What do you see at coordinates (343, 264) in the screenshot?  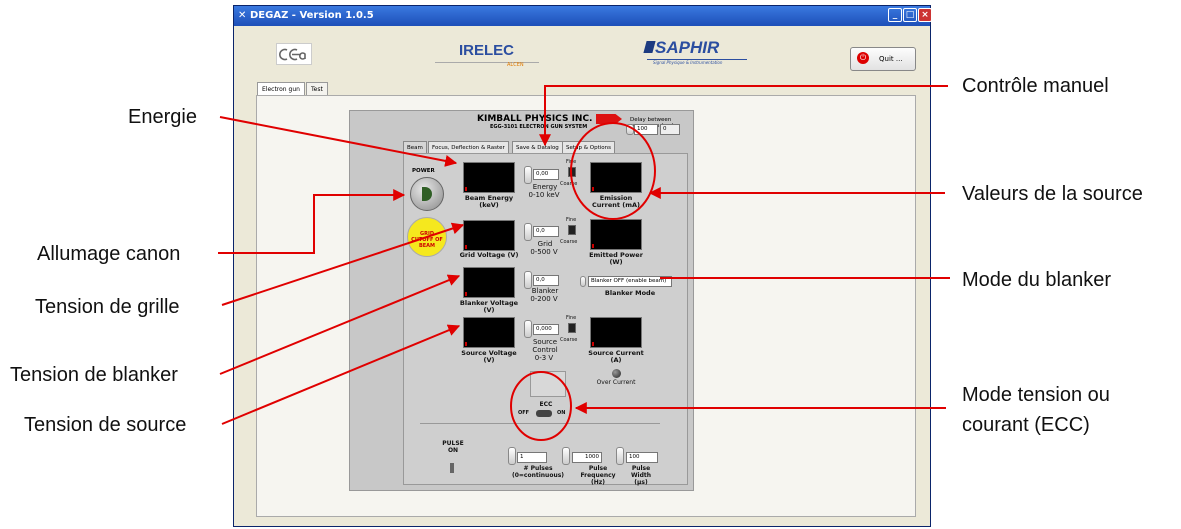 I see `arrow-grille` at bounding box center [343, 264].